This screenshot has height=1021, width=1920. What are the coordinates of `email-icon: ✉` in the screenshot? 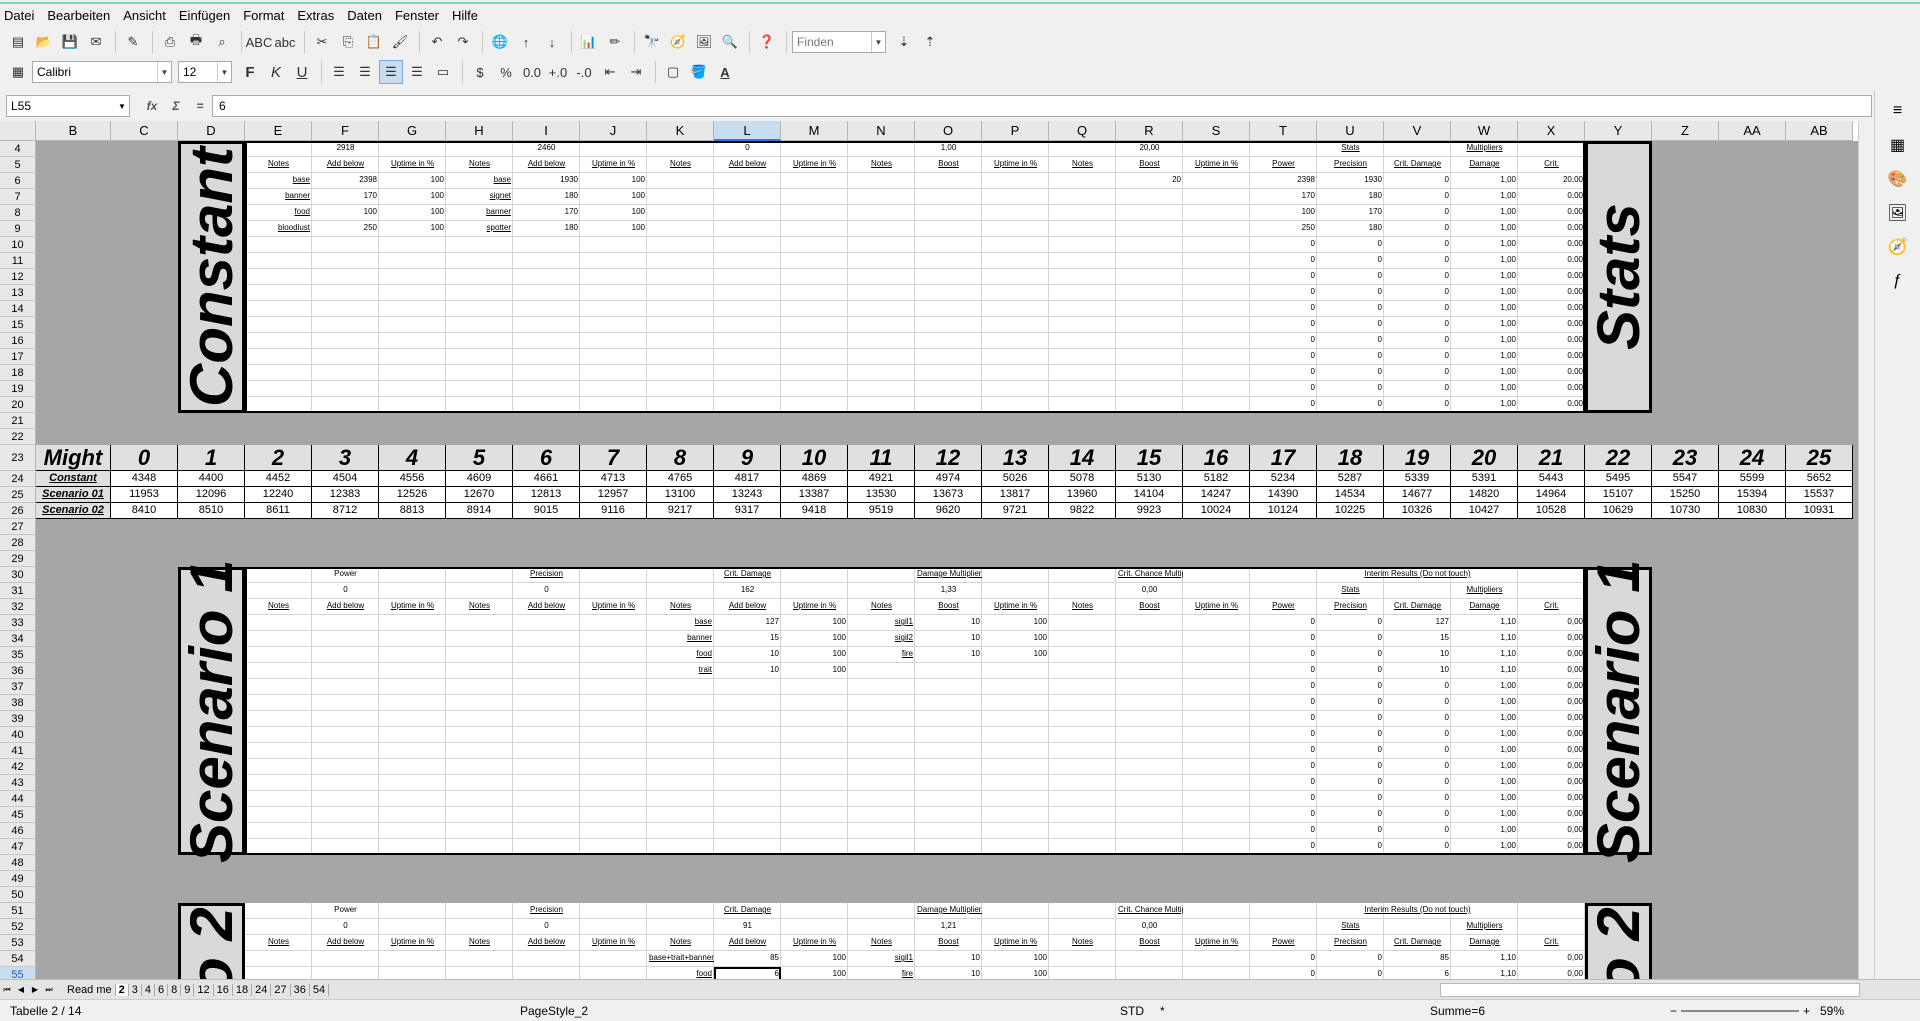 It's located at (96, 42).